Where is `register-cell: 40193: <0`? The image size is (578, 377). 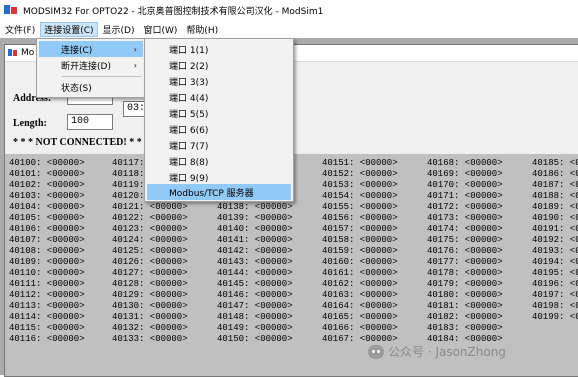 register-cell: 40193: <0 is located at coordinates (555, 251).